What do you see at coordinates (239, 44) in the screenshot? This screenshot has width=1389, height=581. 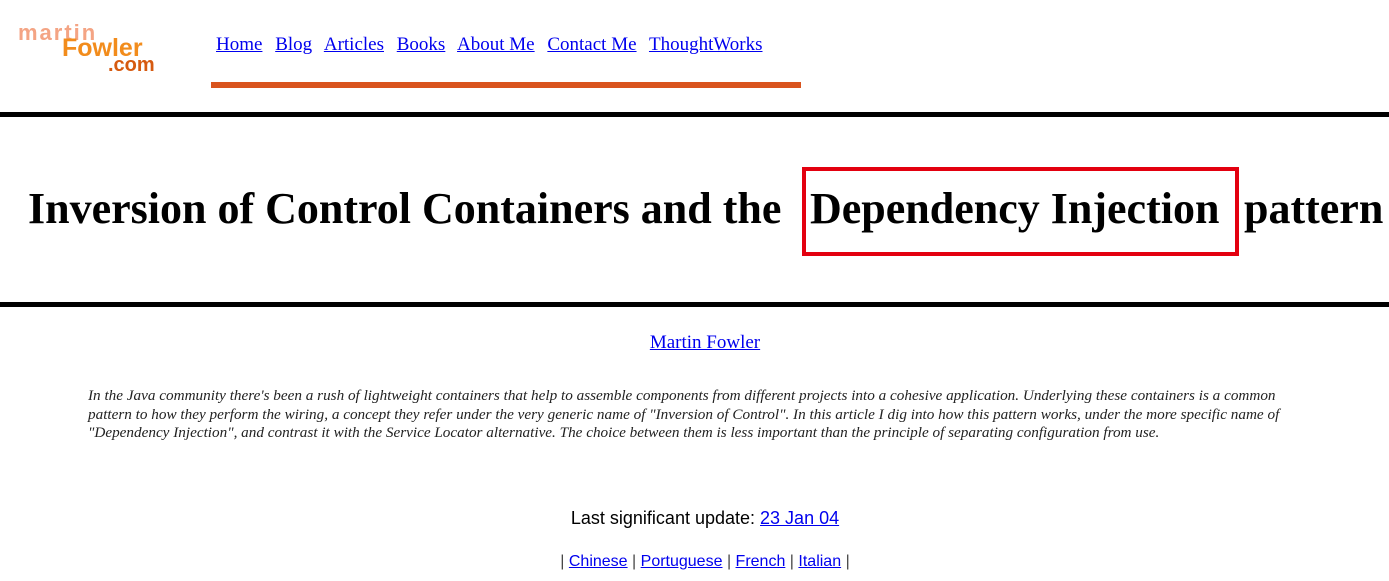 I see `nav-link-home: Home` at bounding box center [239, 44].